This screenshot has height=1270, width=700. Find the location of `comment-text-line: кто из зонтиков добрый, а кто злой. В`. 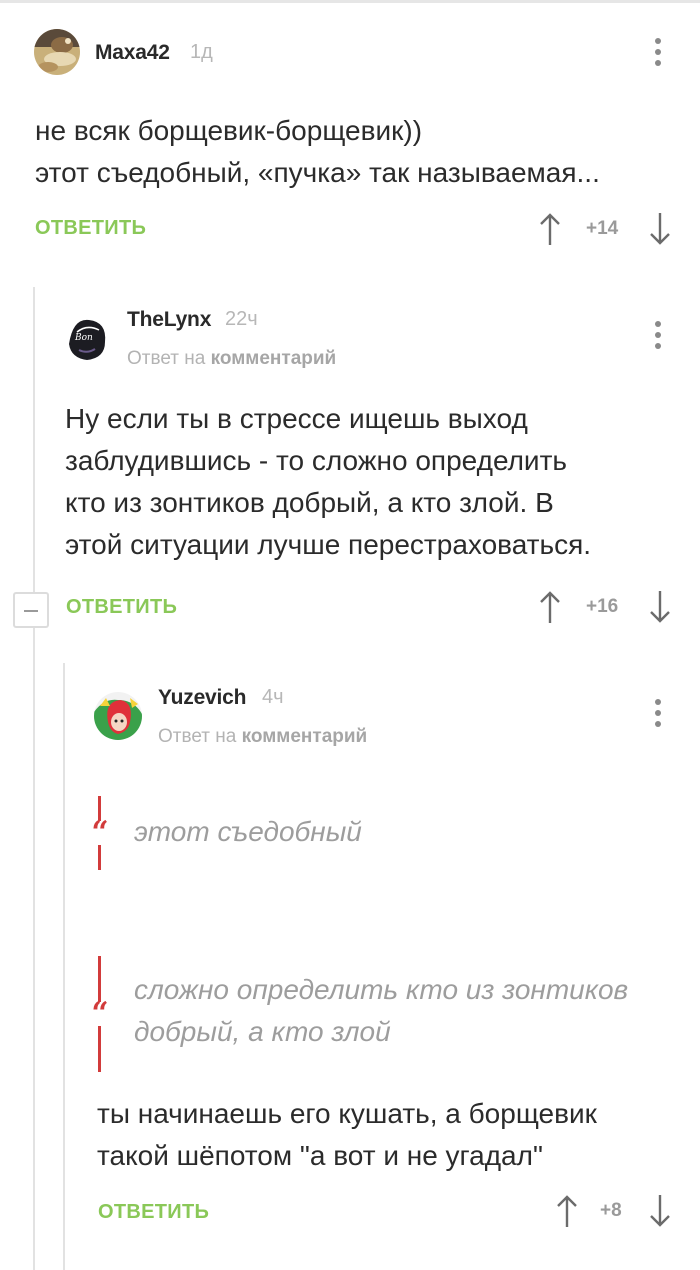

comment-text-line: кто из зонтиков добрый, а кто злой. В is located at coordinates (309, 502).